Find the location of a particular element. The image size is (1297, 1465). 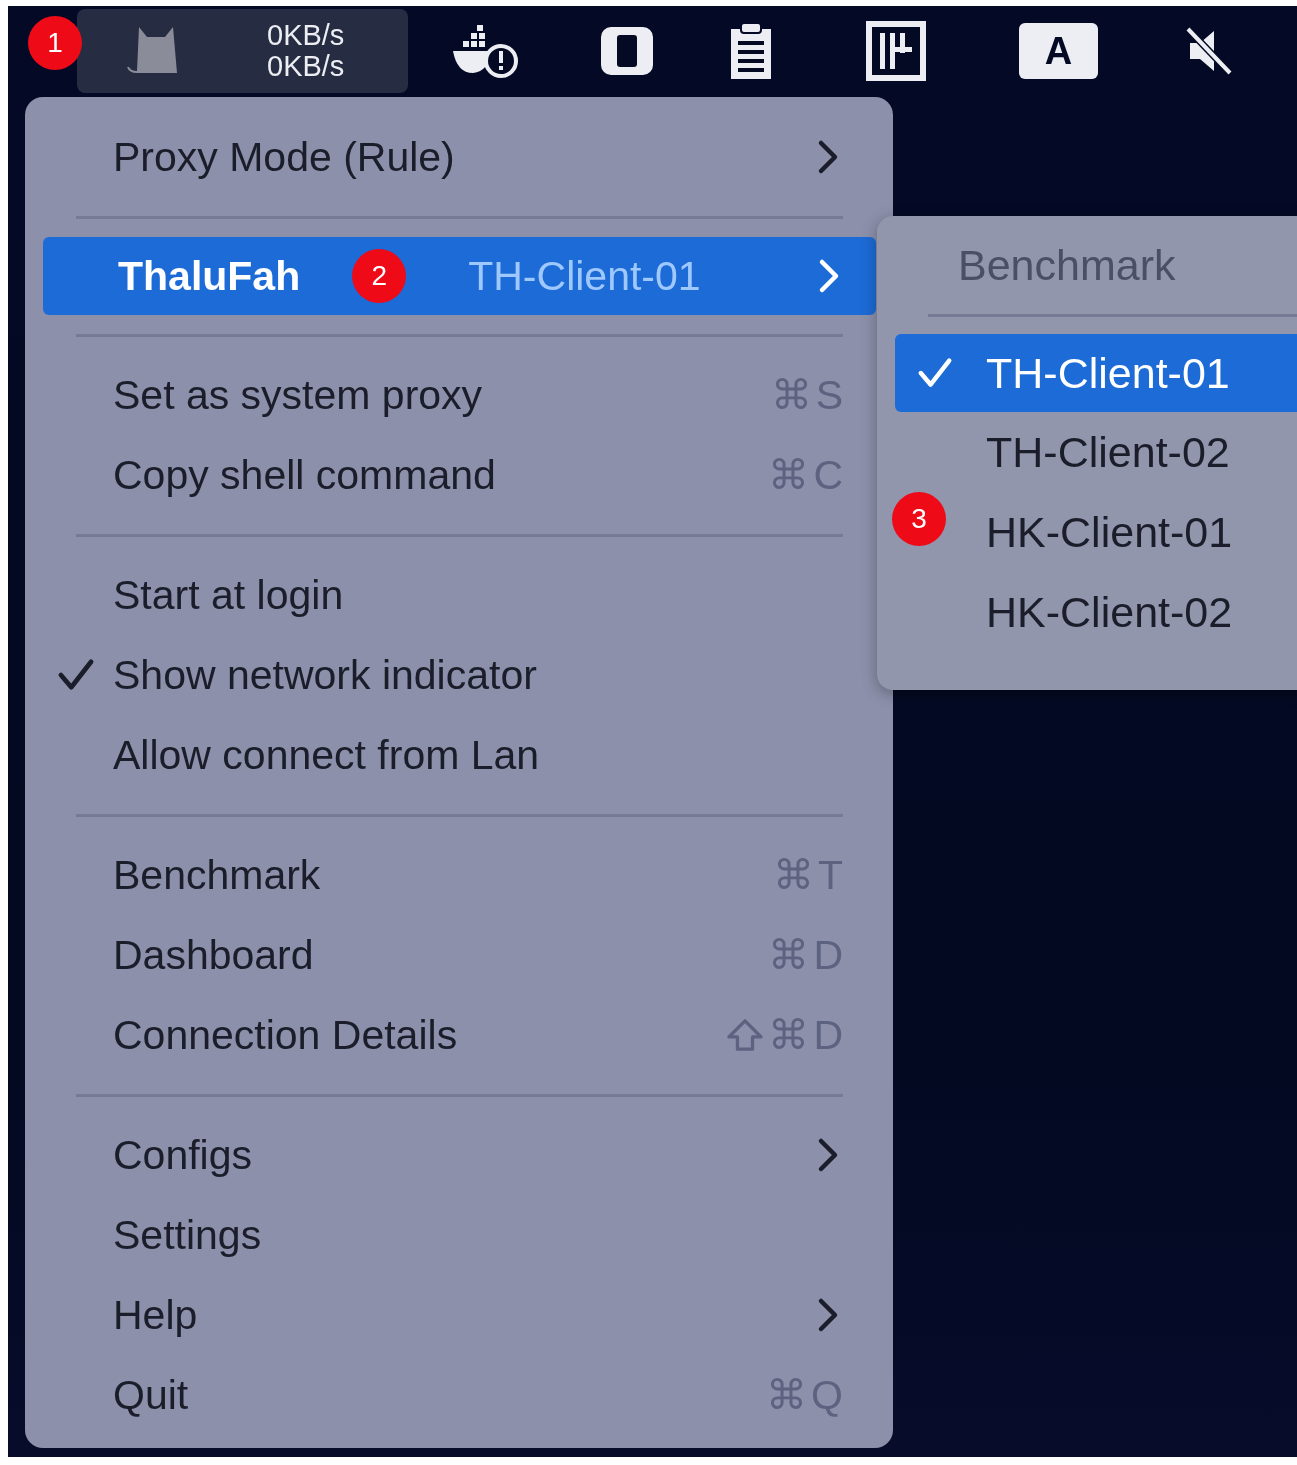

menu-item-label: Proxy Mode (Rule) is located at coordinates (284, 157).